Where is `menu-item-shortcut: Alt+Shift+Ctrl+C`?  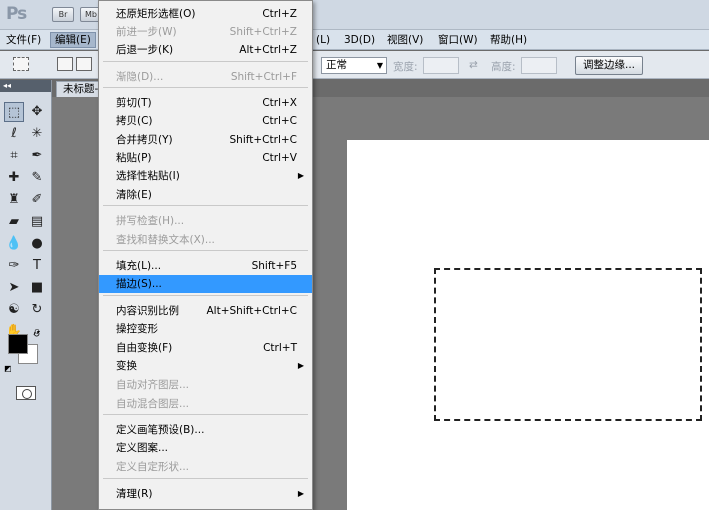 menu-item-shortcut: Alt+Shift+Ctrl+C is located at coordinates (252, 311).